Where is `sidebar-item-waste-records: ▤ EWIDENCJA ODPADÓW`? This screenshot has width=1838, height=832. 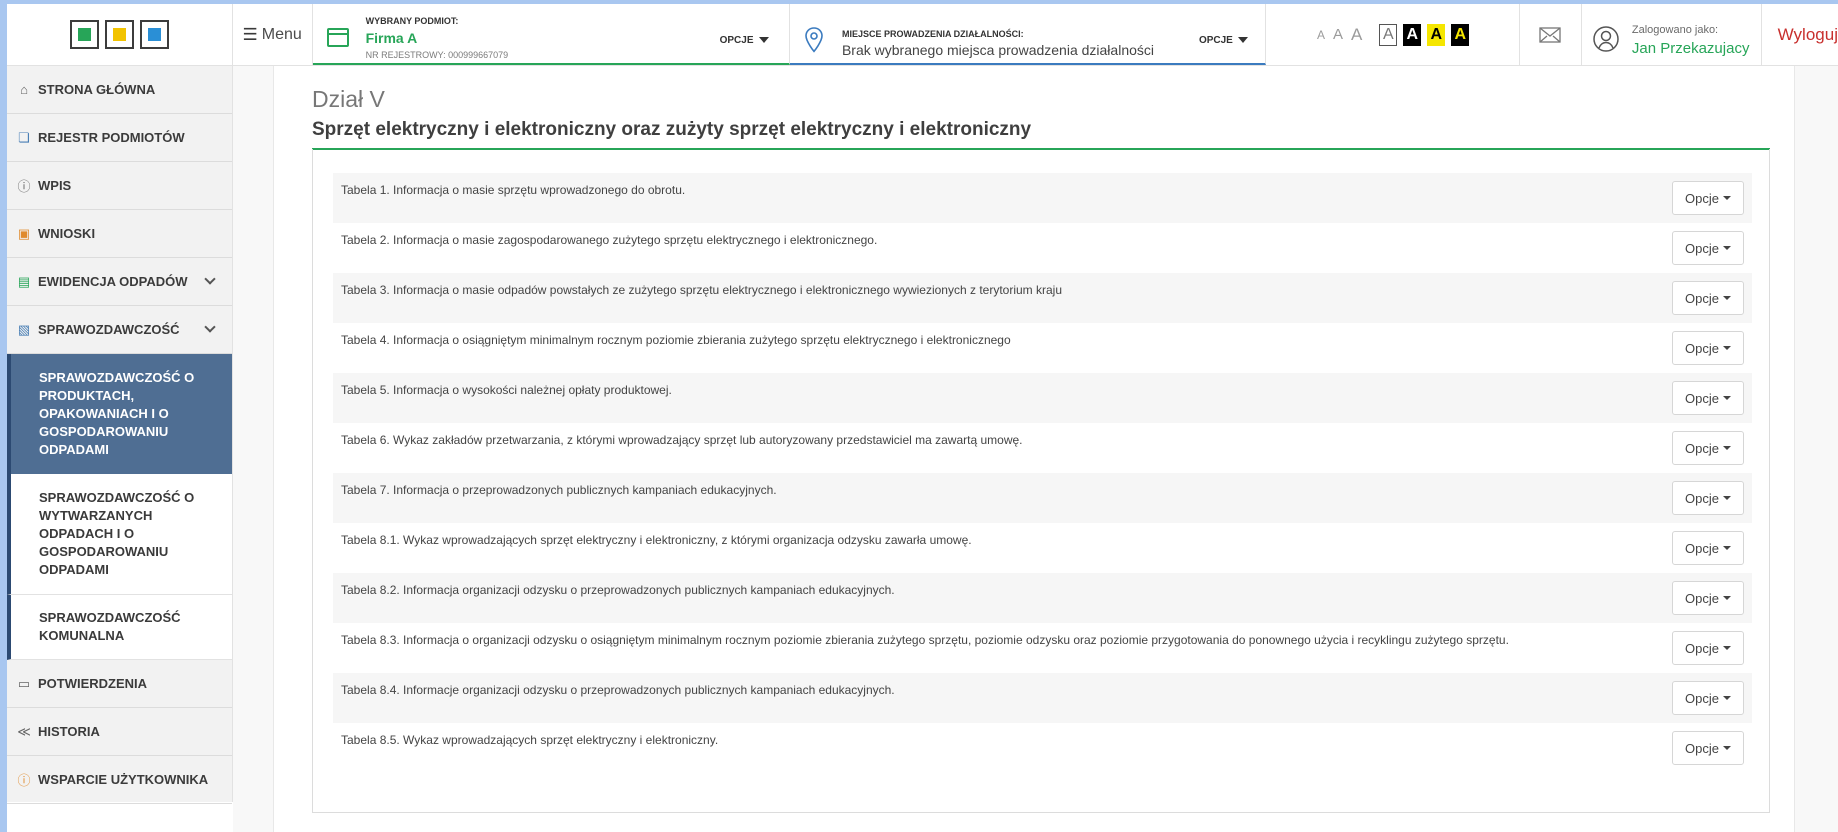 sidebar-item-waste-records: ▤ EWIDENCJA ODPADÓW is located at coordinates (119, 282).